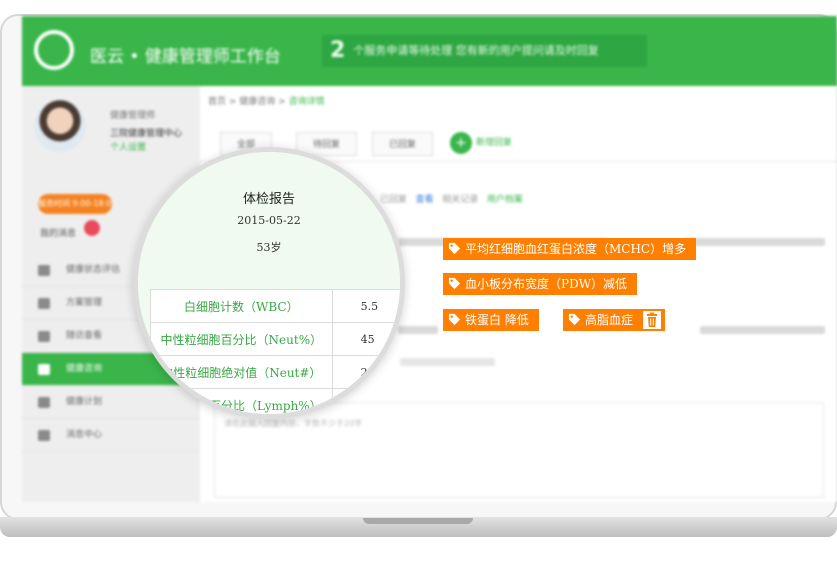 The image size is (837, 563). I want to click on mail-icon, so click(44, 435).